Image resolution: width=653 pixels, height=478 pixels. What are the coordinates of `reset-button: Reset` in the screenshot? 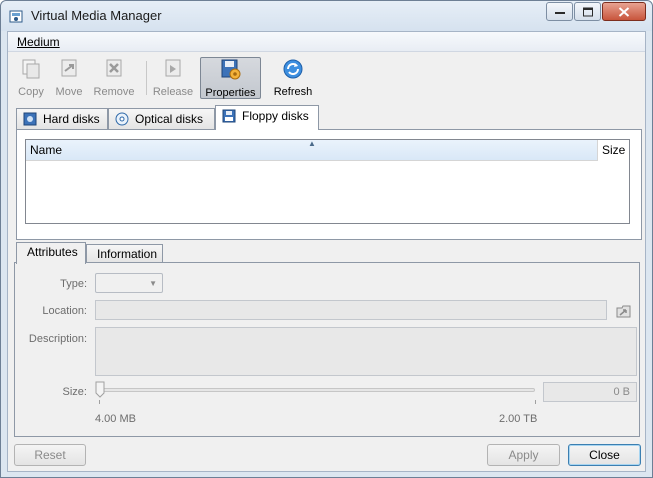 It's located at (50, 455).